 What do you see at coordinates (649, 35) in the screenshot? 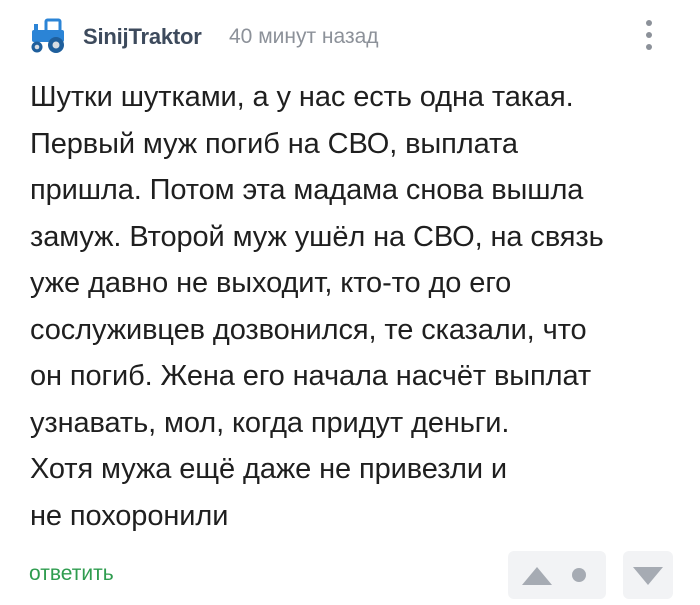
I see `more-vertical-icon` at bounding box center [649, 35].